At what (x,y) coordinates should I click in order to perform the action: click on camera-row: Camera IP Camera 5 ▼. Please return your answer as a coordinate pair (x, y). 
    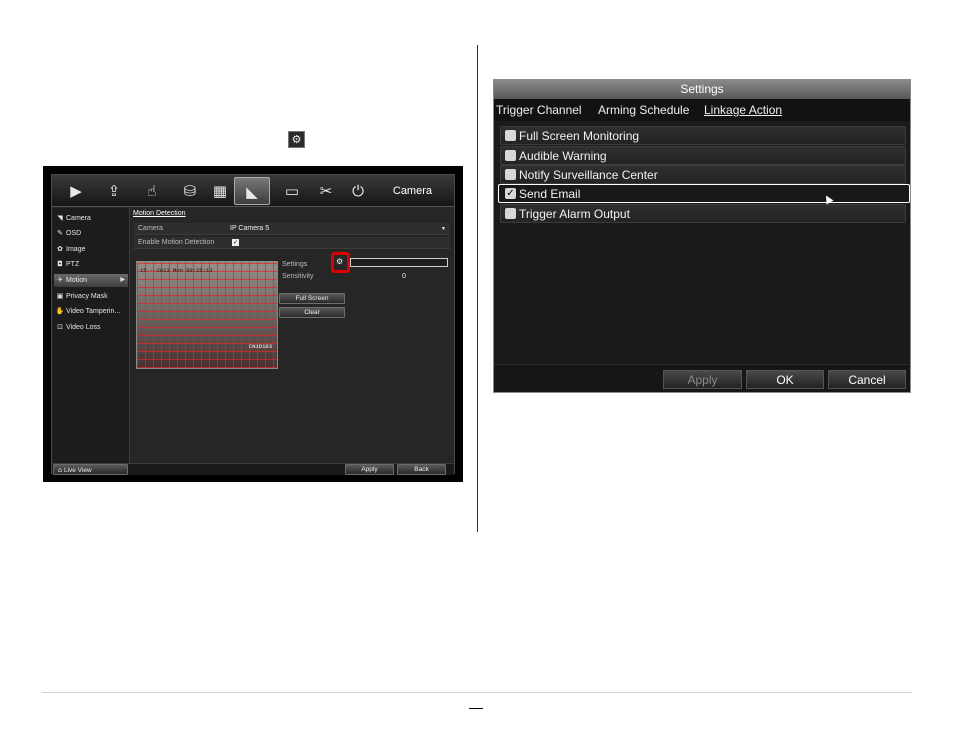
    Looking at the image, I should click on (292, 229).